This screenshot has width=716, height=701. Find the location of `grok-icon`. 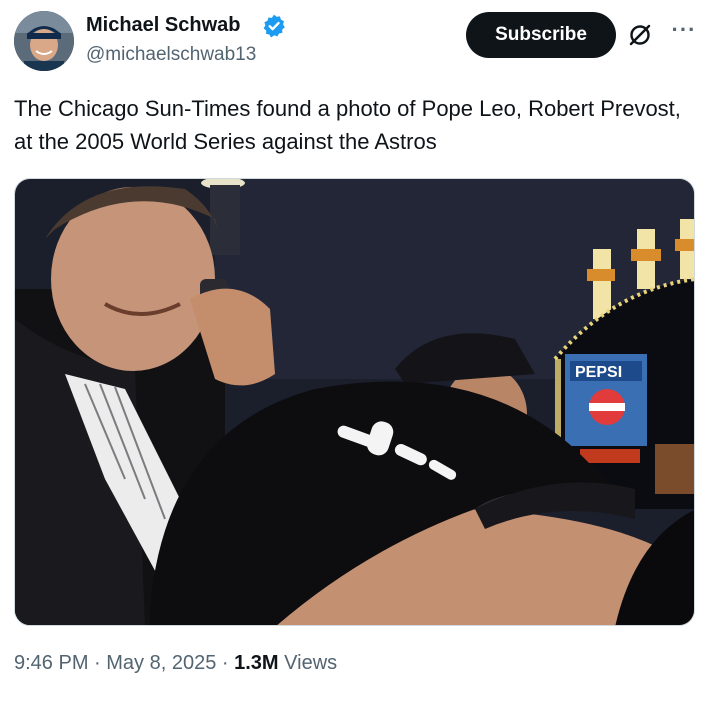

grok-icon is located at coordinates (640, 35).